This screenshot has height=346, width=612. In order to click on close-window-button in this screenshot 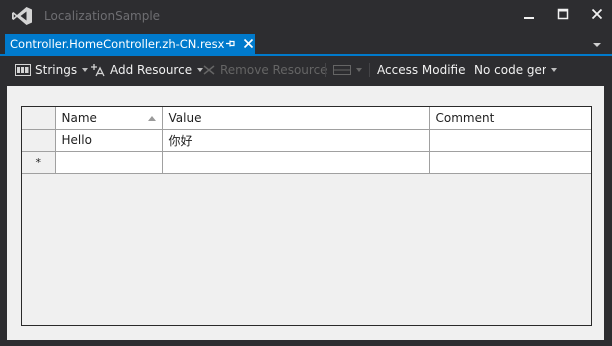, I will do `click(597, 14)`.